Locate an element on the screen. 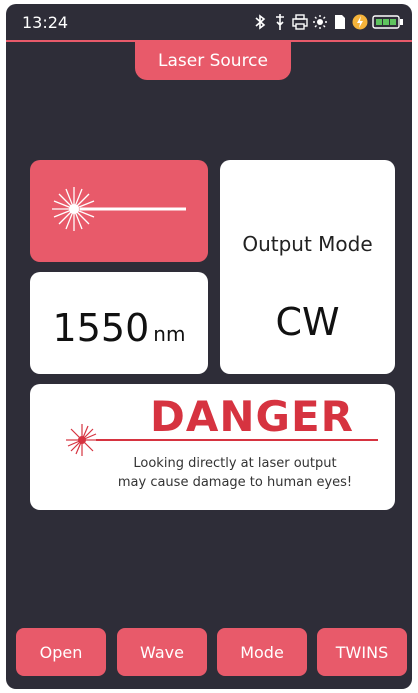 This screenshot has width=418, height=693. usb-icon is located at coordinates (280, 22).